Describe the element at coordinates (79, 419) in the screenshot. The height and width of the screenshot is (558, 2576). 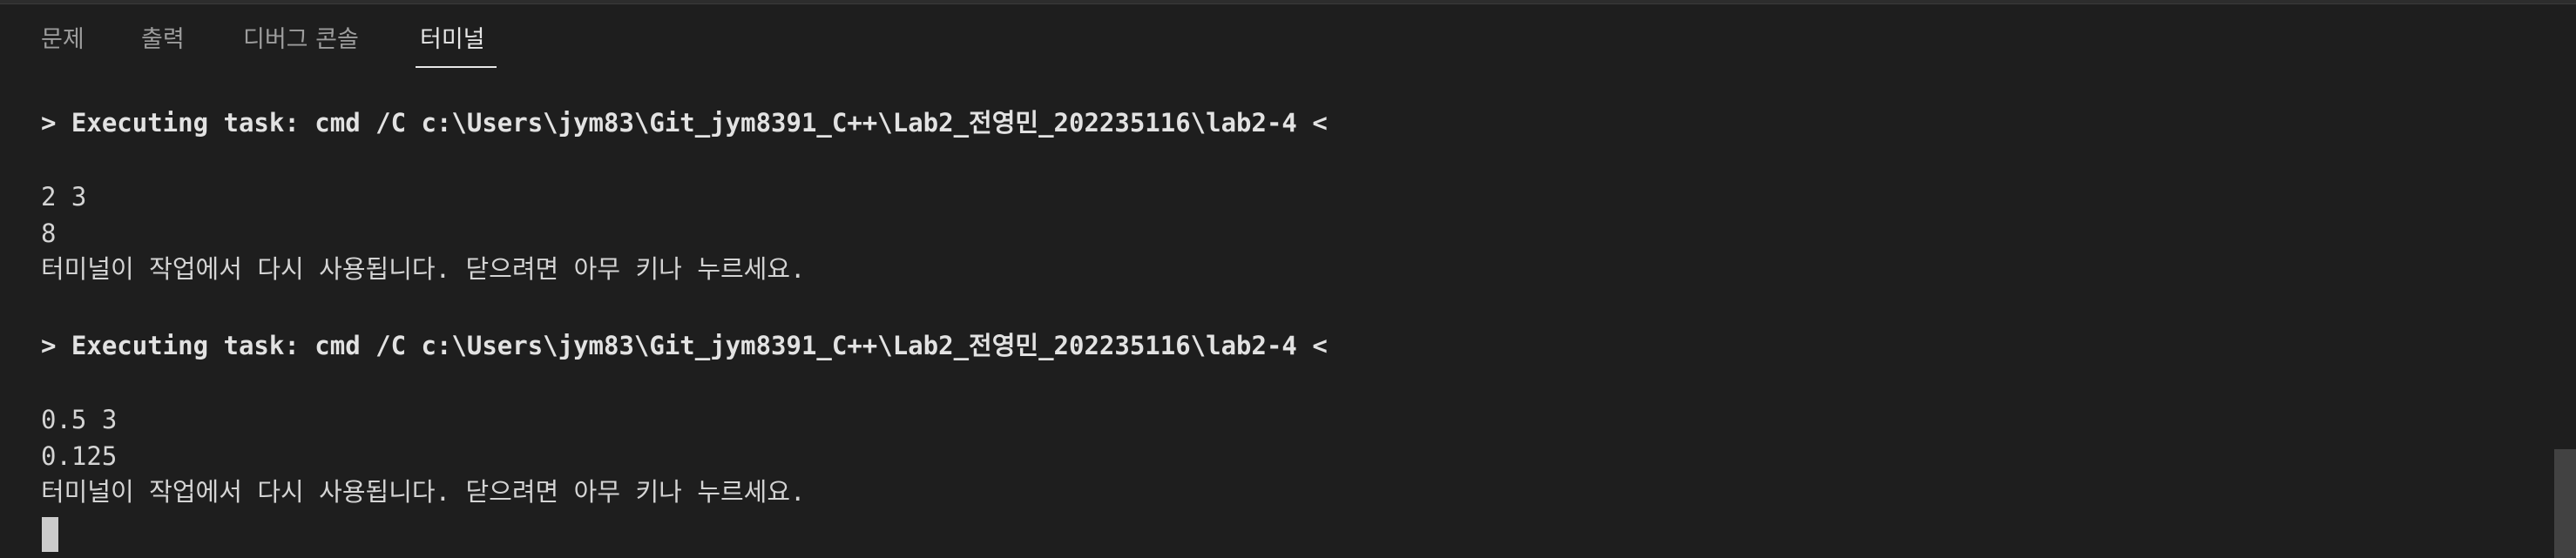
I see `terminal-line-input: 0.5 3` at that location.